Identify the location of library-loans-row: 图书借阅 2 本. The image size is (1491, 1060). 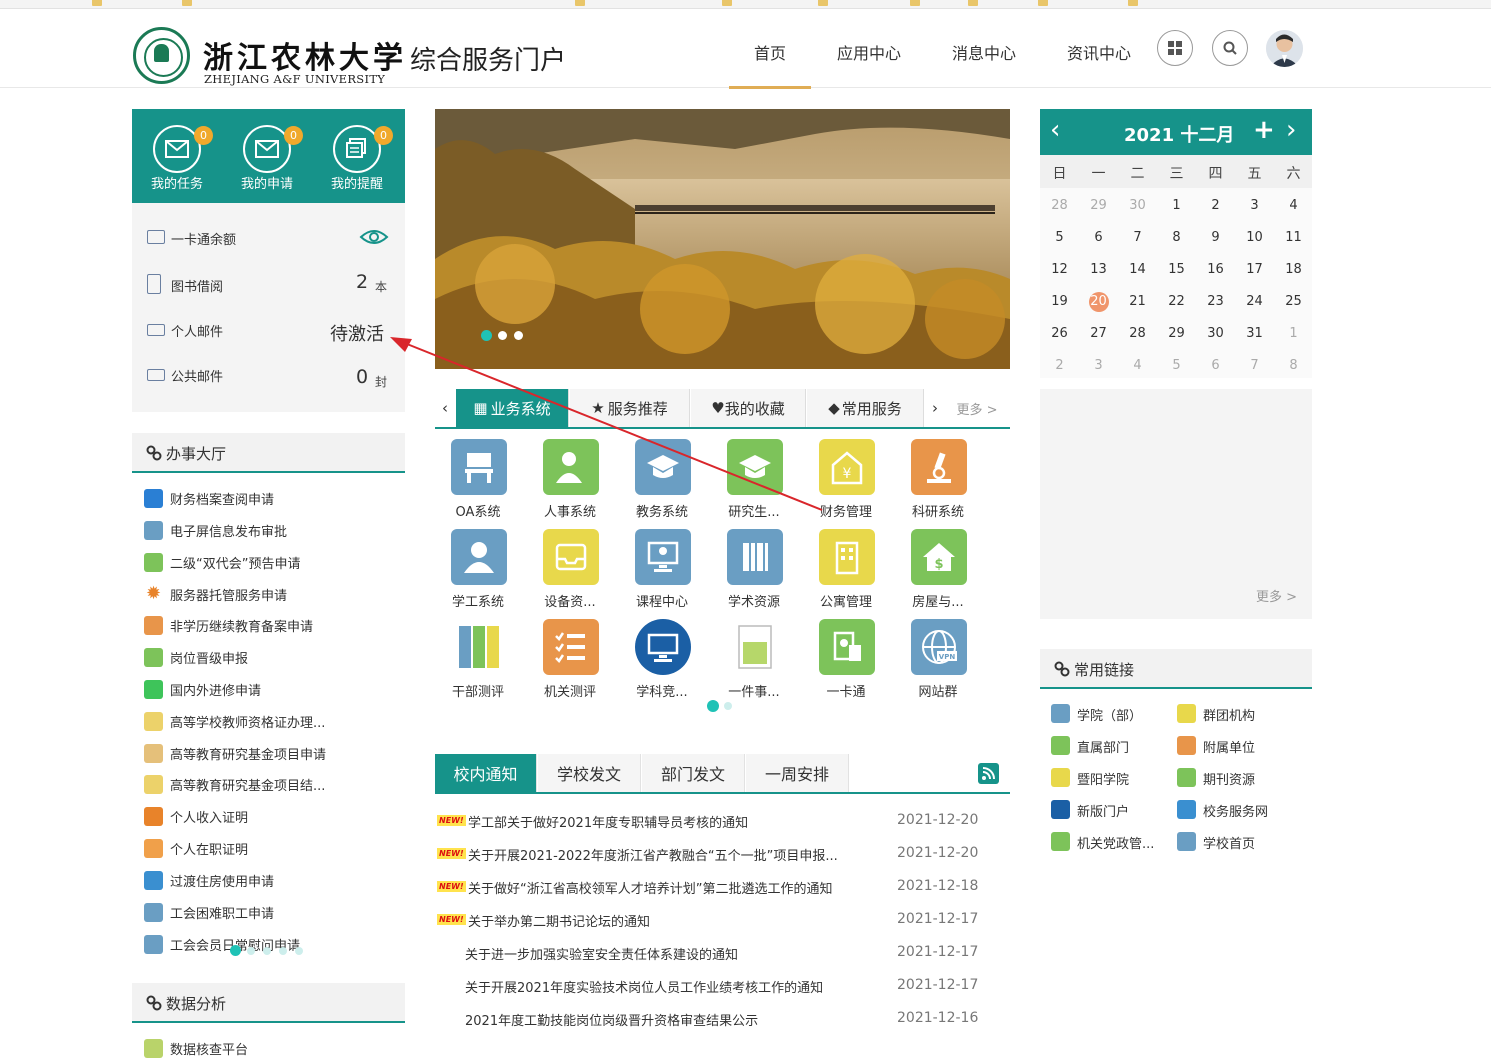
(268, 284).